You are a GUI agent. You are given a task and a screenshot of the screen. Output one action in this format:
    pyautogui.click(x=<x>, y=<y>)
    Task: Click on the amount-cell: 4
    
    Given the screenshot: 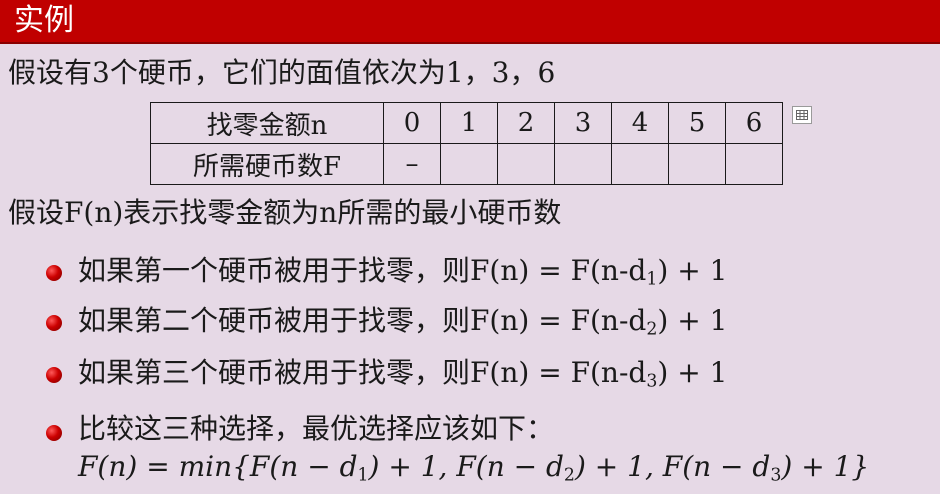 What is the action you would take?
    pyautogui.click(x=640, y=123)
    